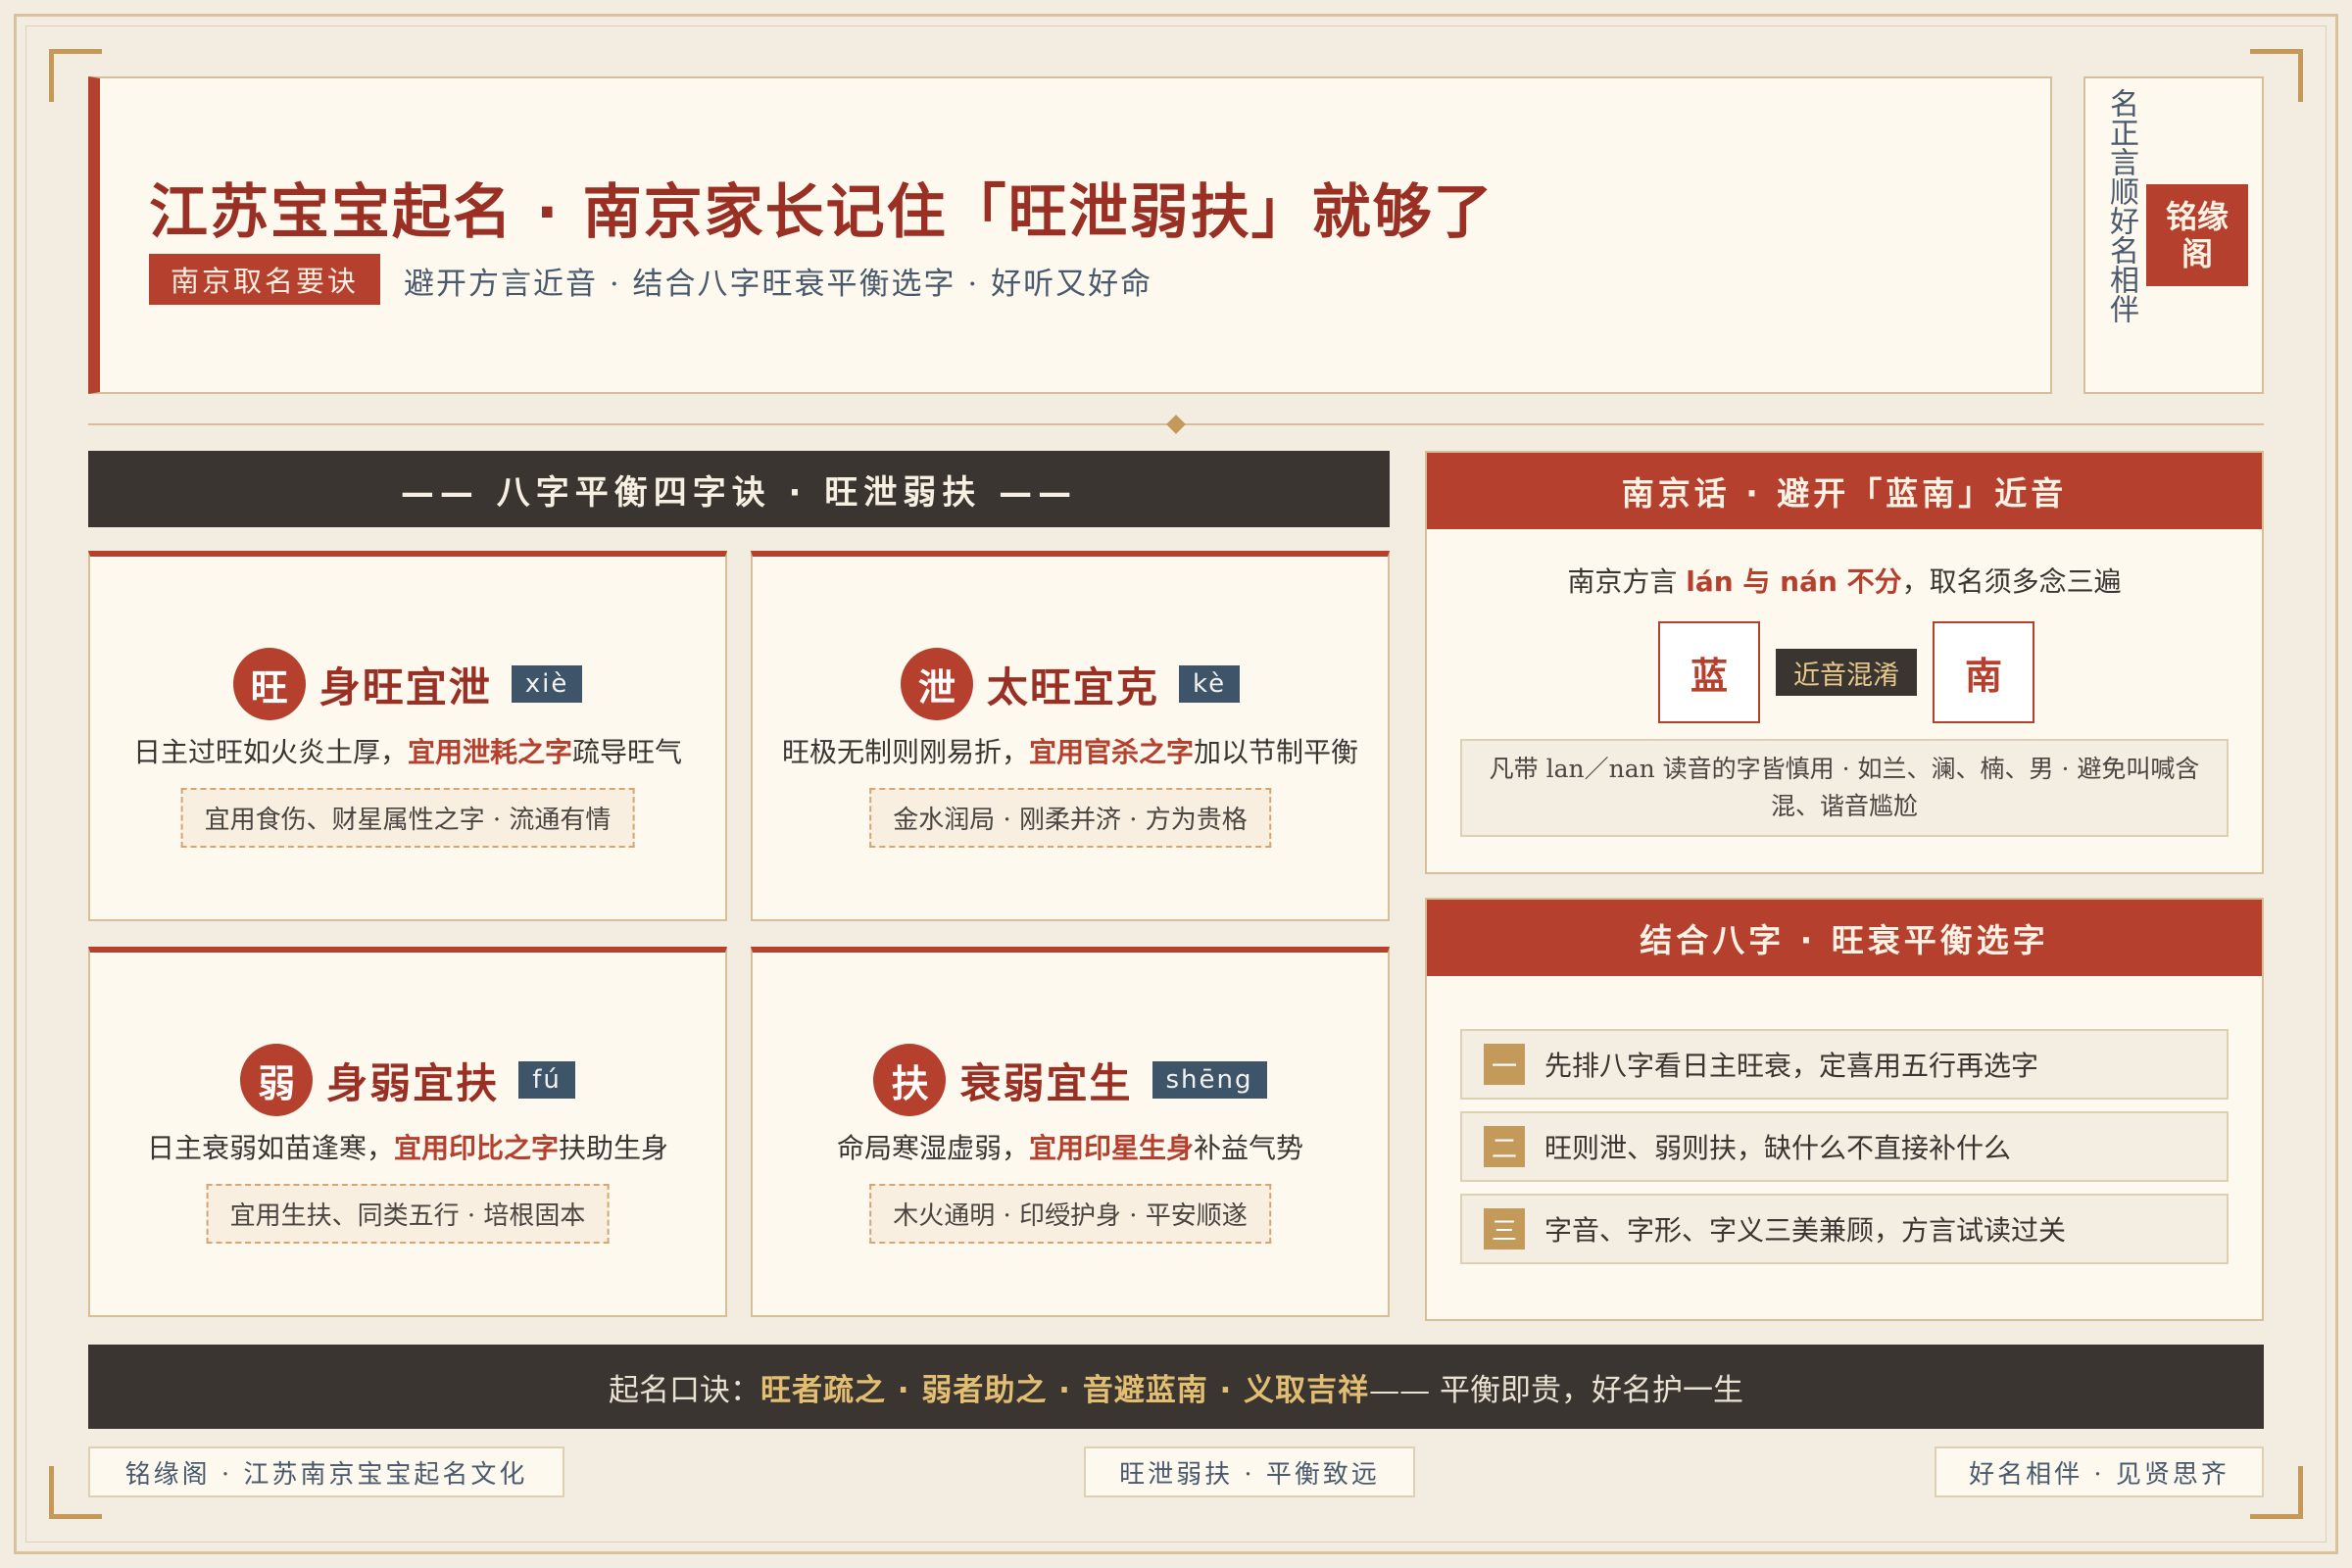 The image size is (2352, 1568). I want to click on dialect-panel-heading: 南京话 · 避开「蓝南」近音, so click(1844, 491).